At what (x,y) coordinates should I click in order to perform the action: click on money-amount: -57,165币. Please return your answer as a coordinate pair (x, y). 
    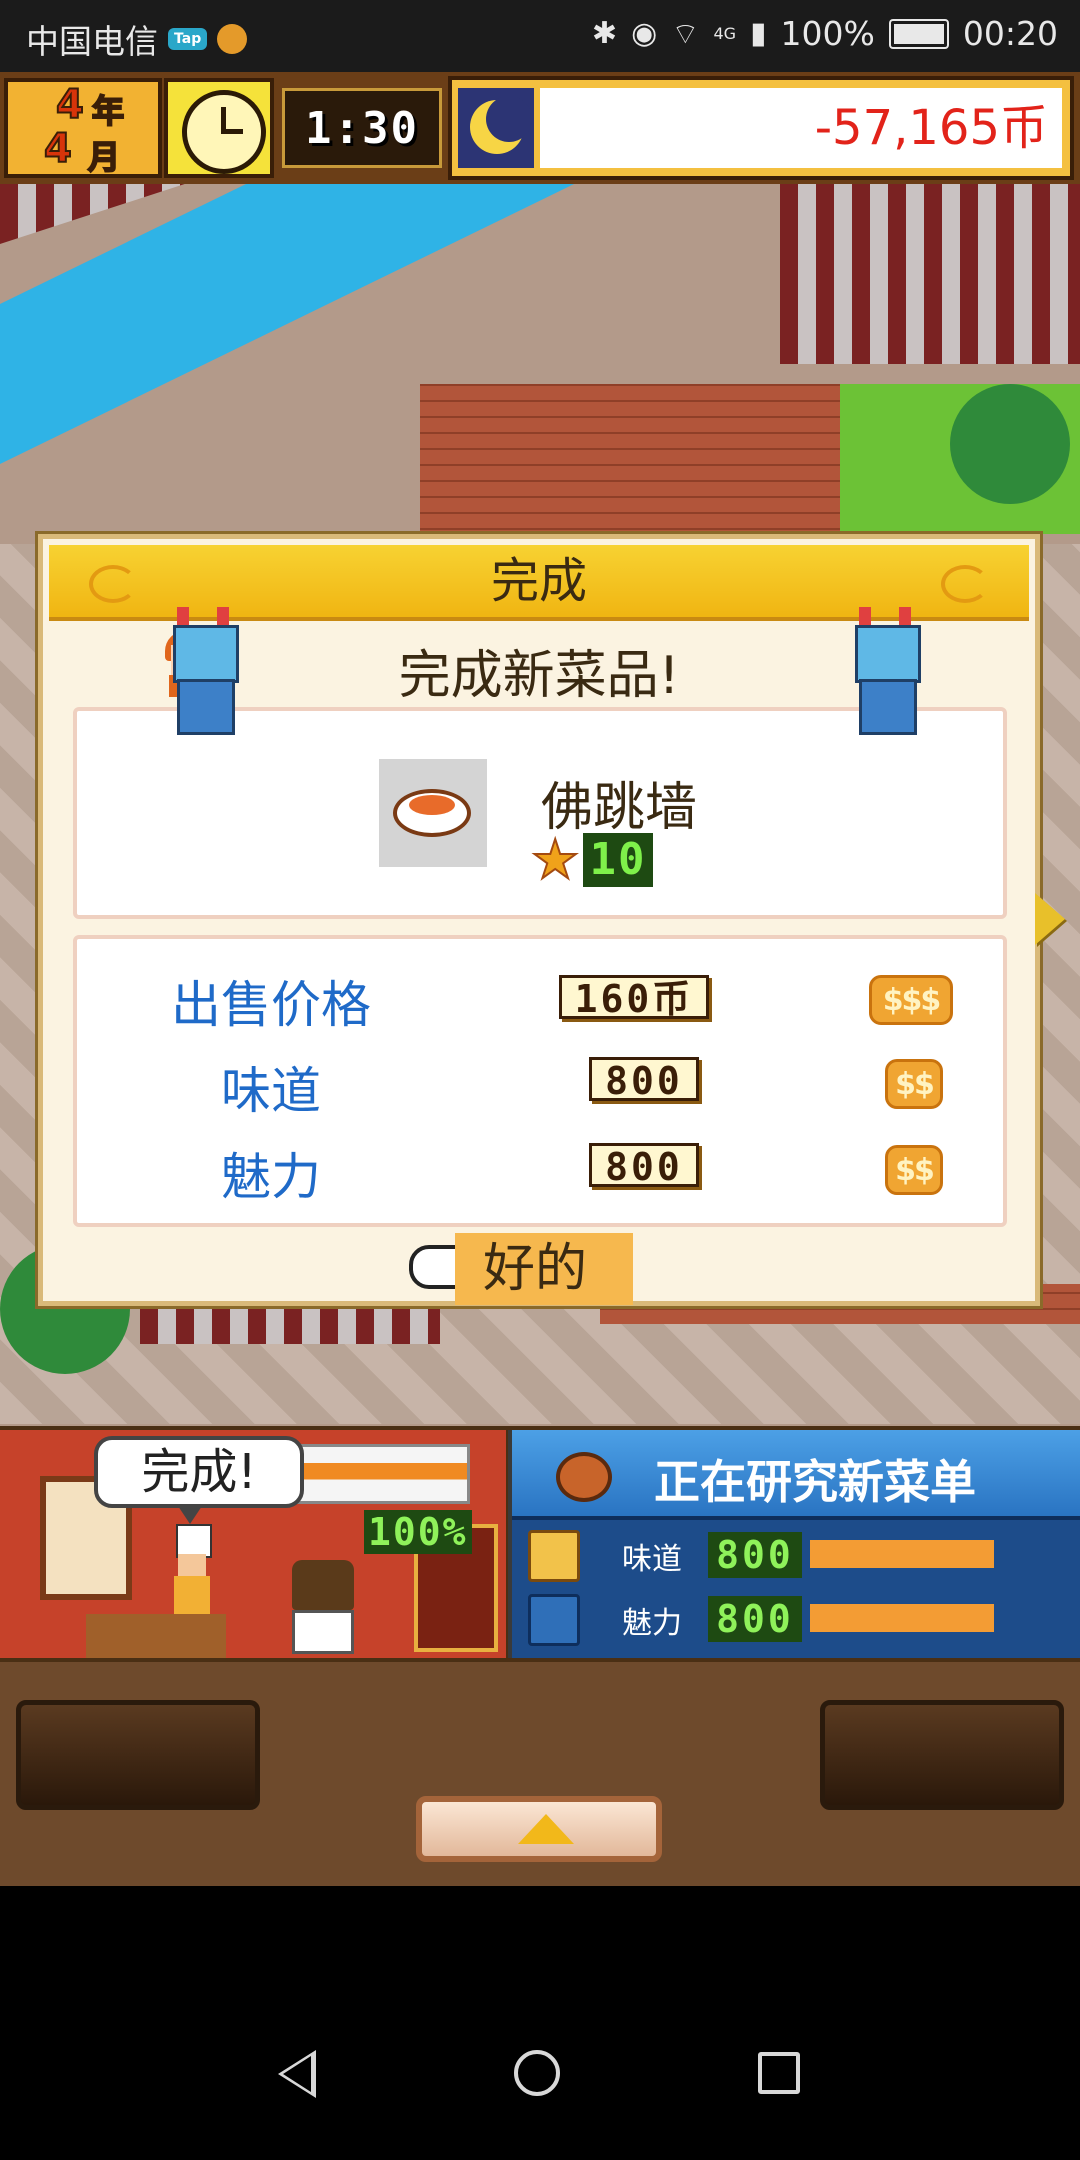
    Looking at the image, I should click on (801, 128).